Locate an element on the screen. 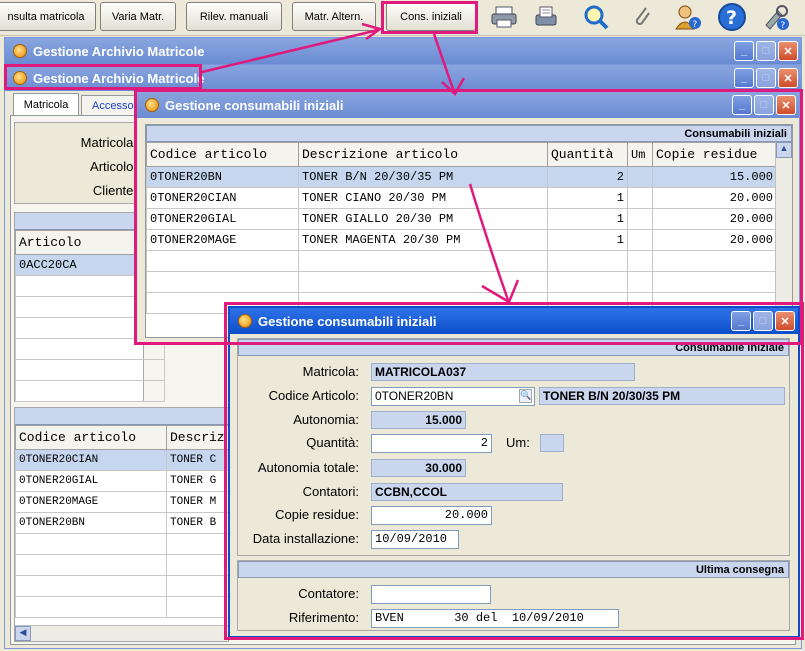 This screenshot has height=651, width=805. panel-title: Consumabile iniziale is located at coordinates (513, 347).